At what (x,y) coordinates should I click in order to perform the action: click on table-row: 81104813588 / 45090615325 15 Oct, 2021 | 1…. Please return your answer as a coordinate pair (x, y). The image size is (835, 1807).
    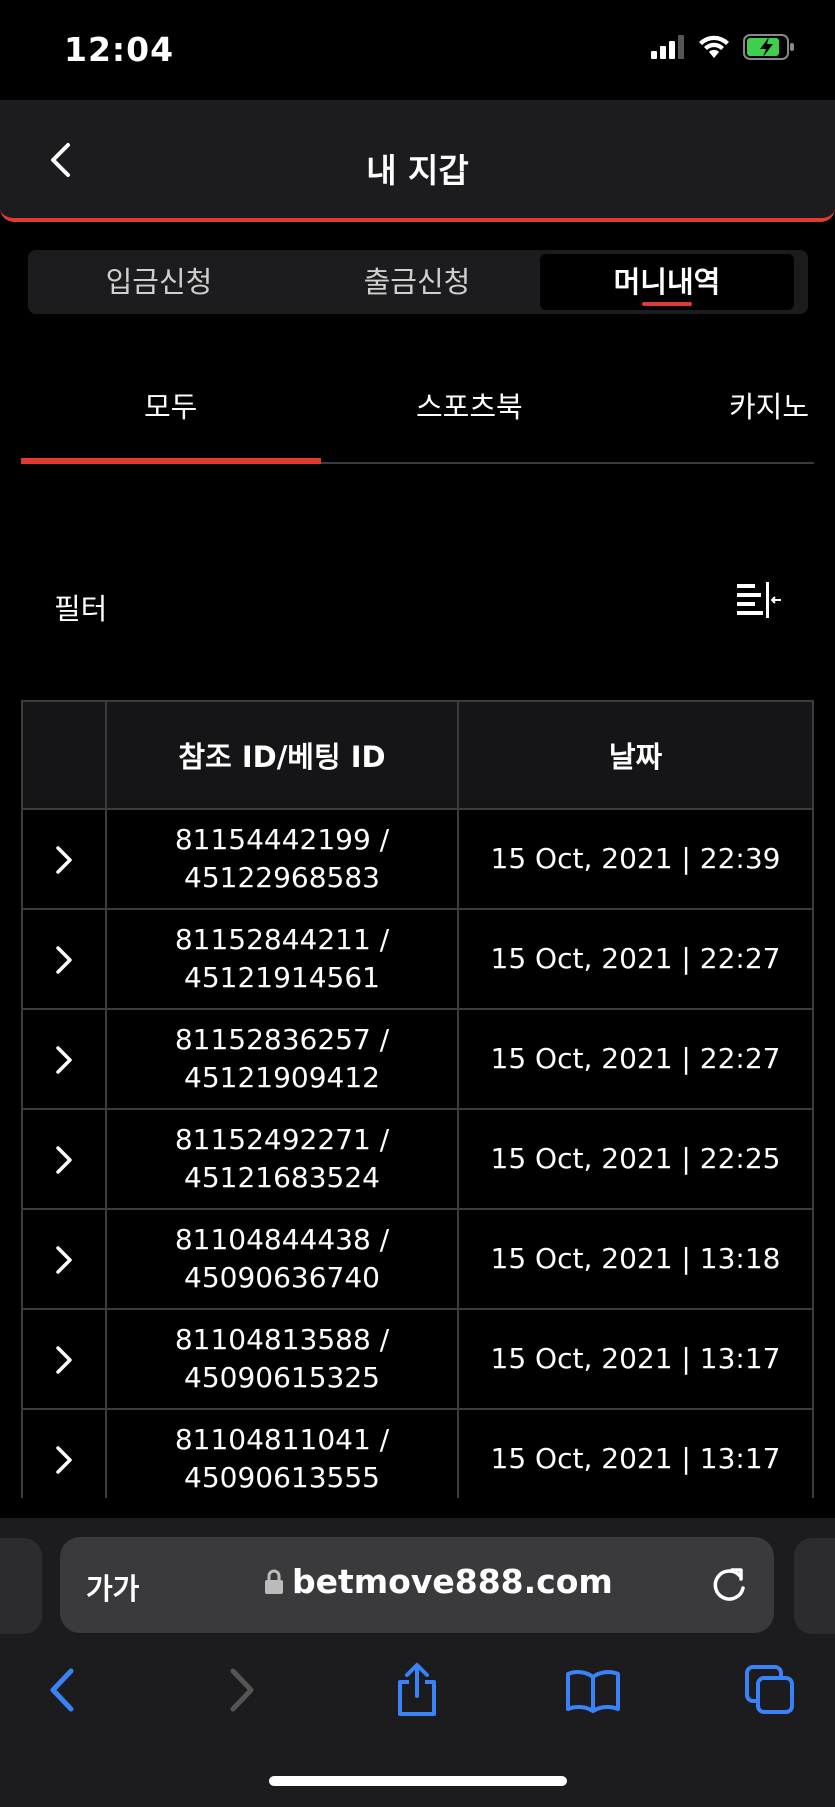
    Looking at the image, I should click on (417, 1359).